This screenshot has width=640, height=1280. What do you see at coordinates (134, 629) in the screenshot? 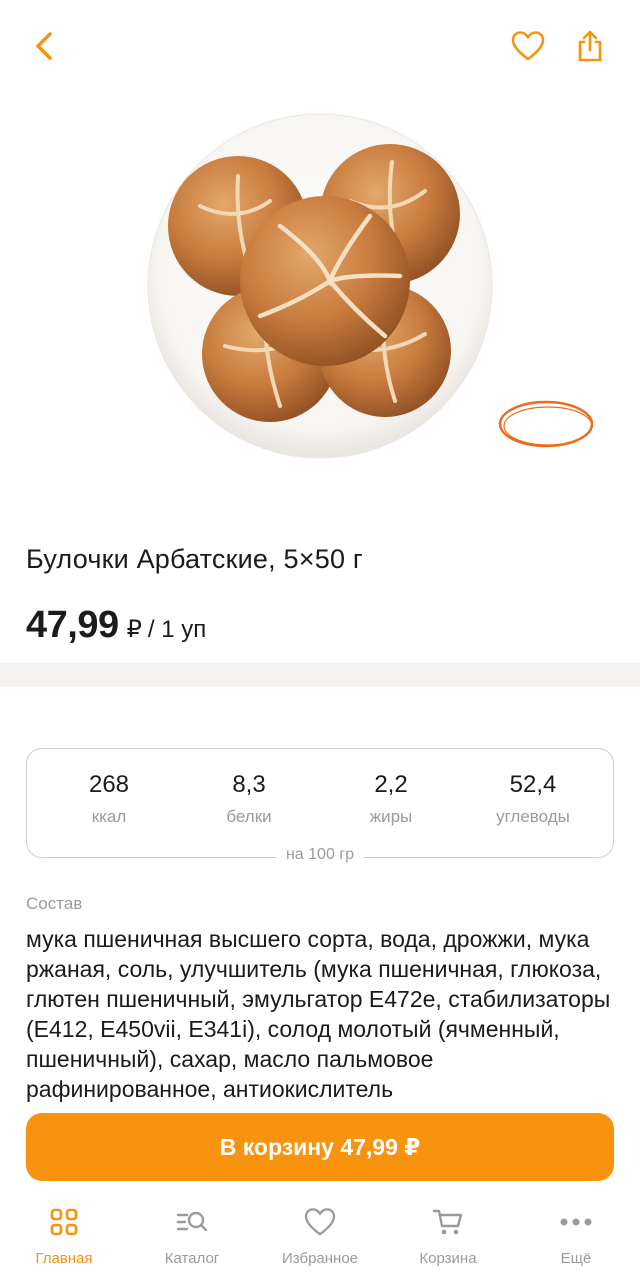
I see `currency: ₽` at bounding box center [134, 629].